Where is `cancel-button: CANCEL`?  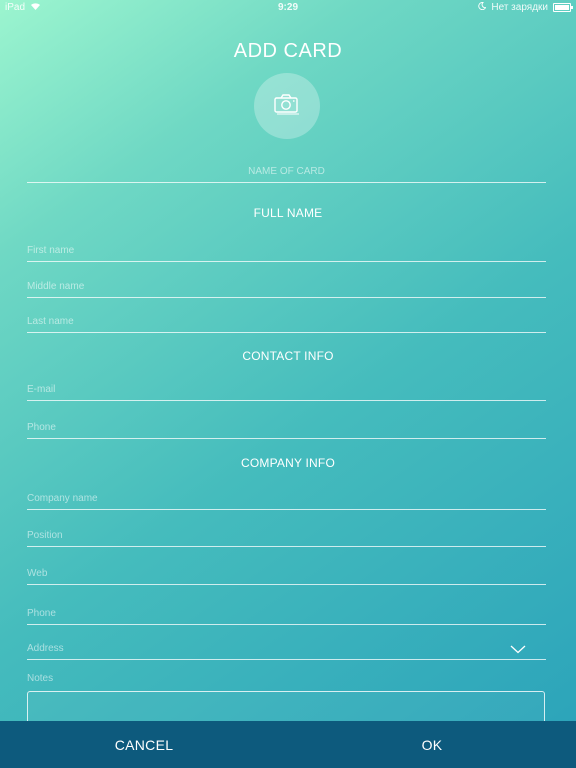
cancel-button: CANCEL is located at coordinates (144, 744).